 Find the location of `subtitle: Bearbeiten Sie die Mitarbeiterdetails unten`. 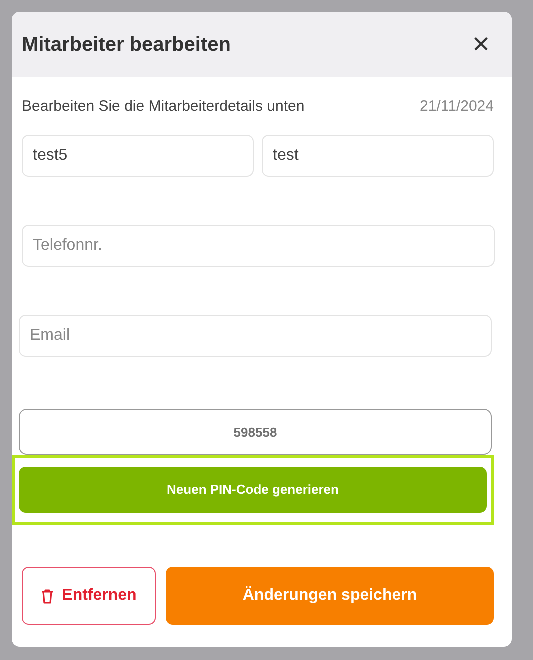

subtitle: Bearbeiten Sie die Mitarbeiterdetails unten is located at coordinates (163, 106).